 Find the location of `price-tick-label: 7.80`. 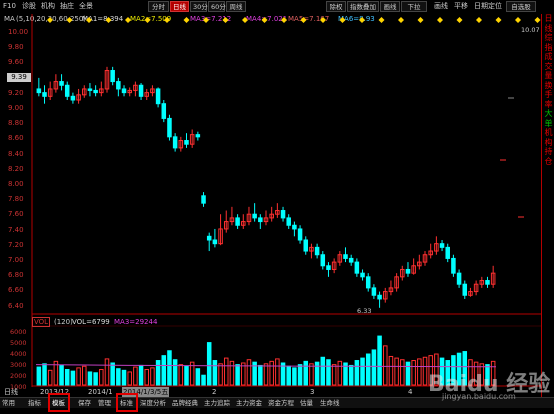

price-tick-label: 7.80 is located at coordinates (16, 199).